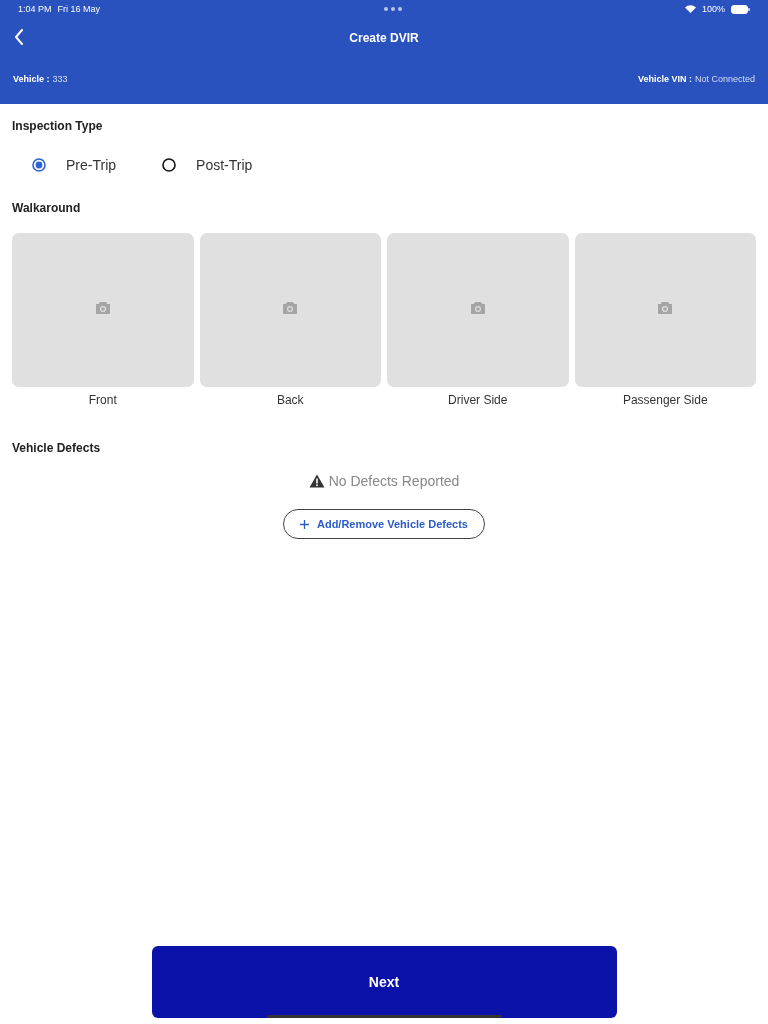  Describe the element at coordinates (690, 9) in the screenshot. I see `wifi-icon` at that location.